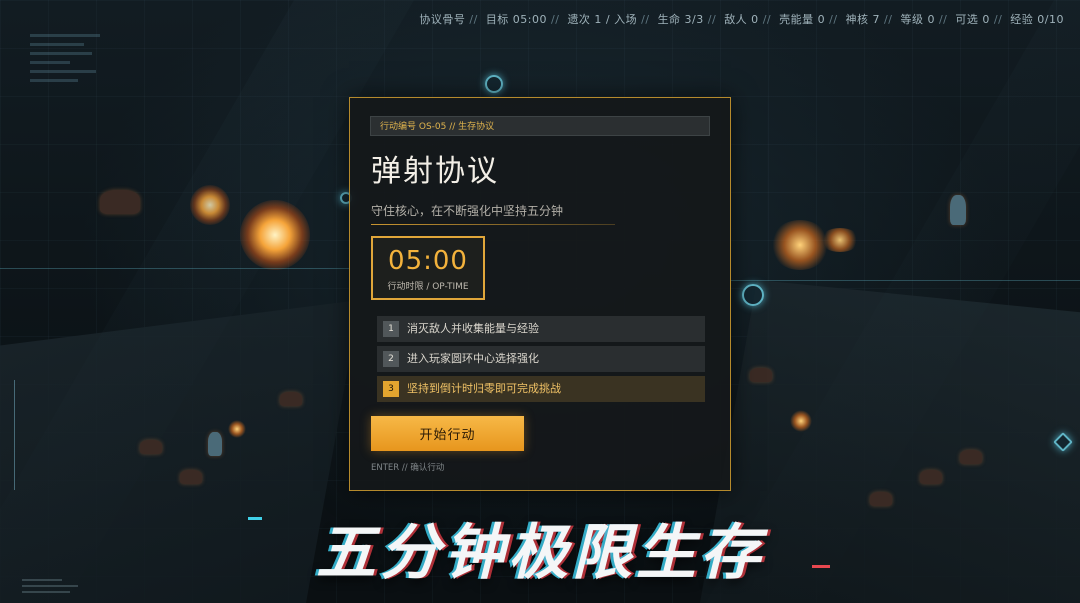  What do you see at coordinates (1037, 19) in the screenshot?
I see `status-experience: 经验 0/10` at bounding box center [1037, 19].